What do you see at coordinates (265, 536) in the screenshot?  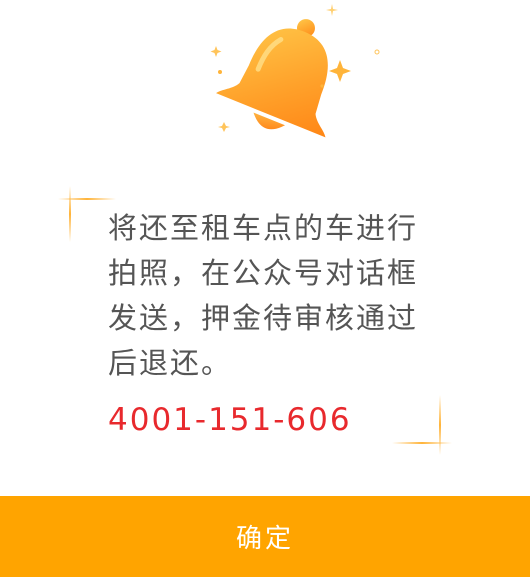 I see `confirm-button: 确定` at bounding box center [265, 536].